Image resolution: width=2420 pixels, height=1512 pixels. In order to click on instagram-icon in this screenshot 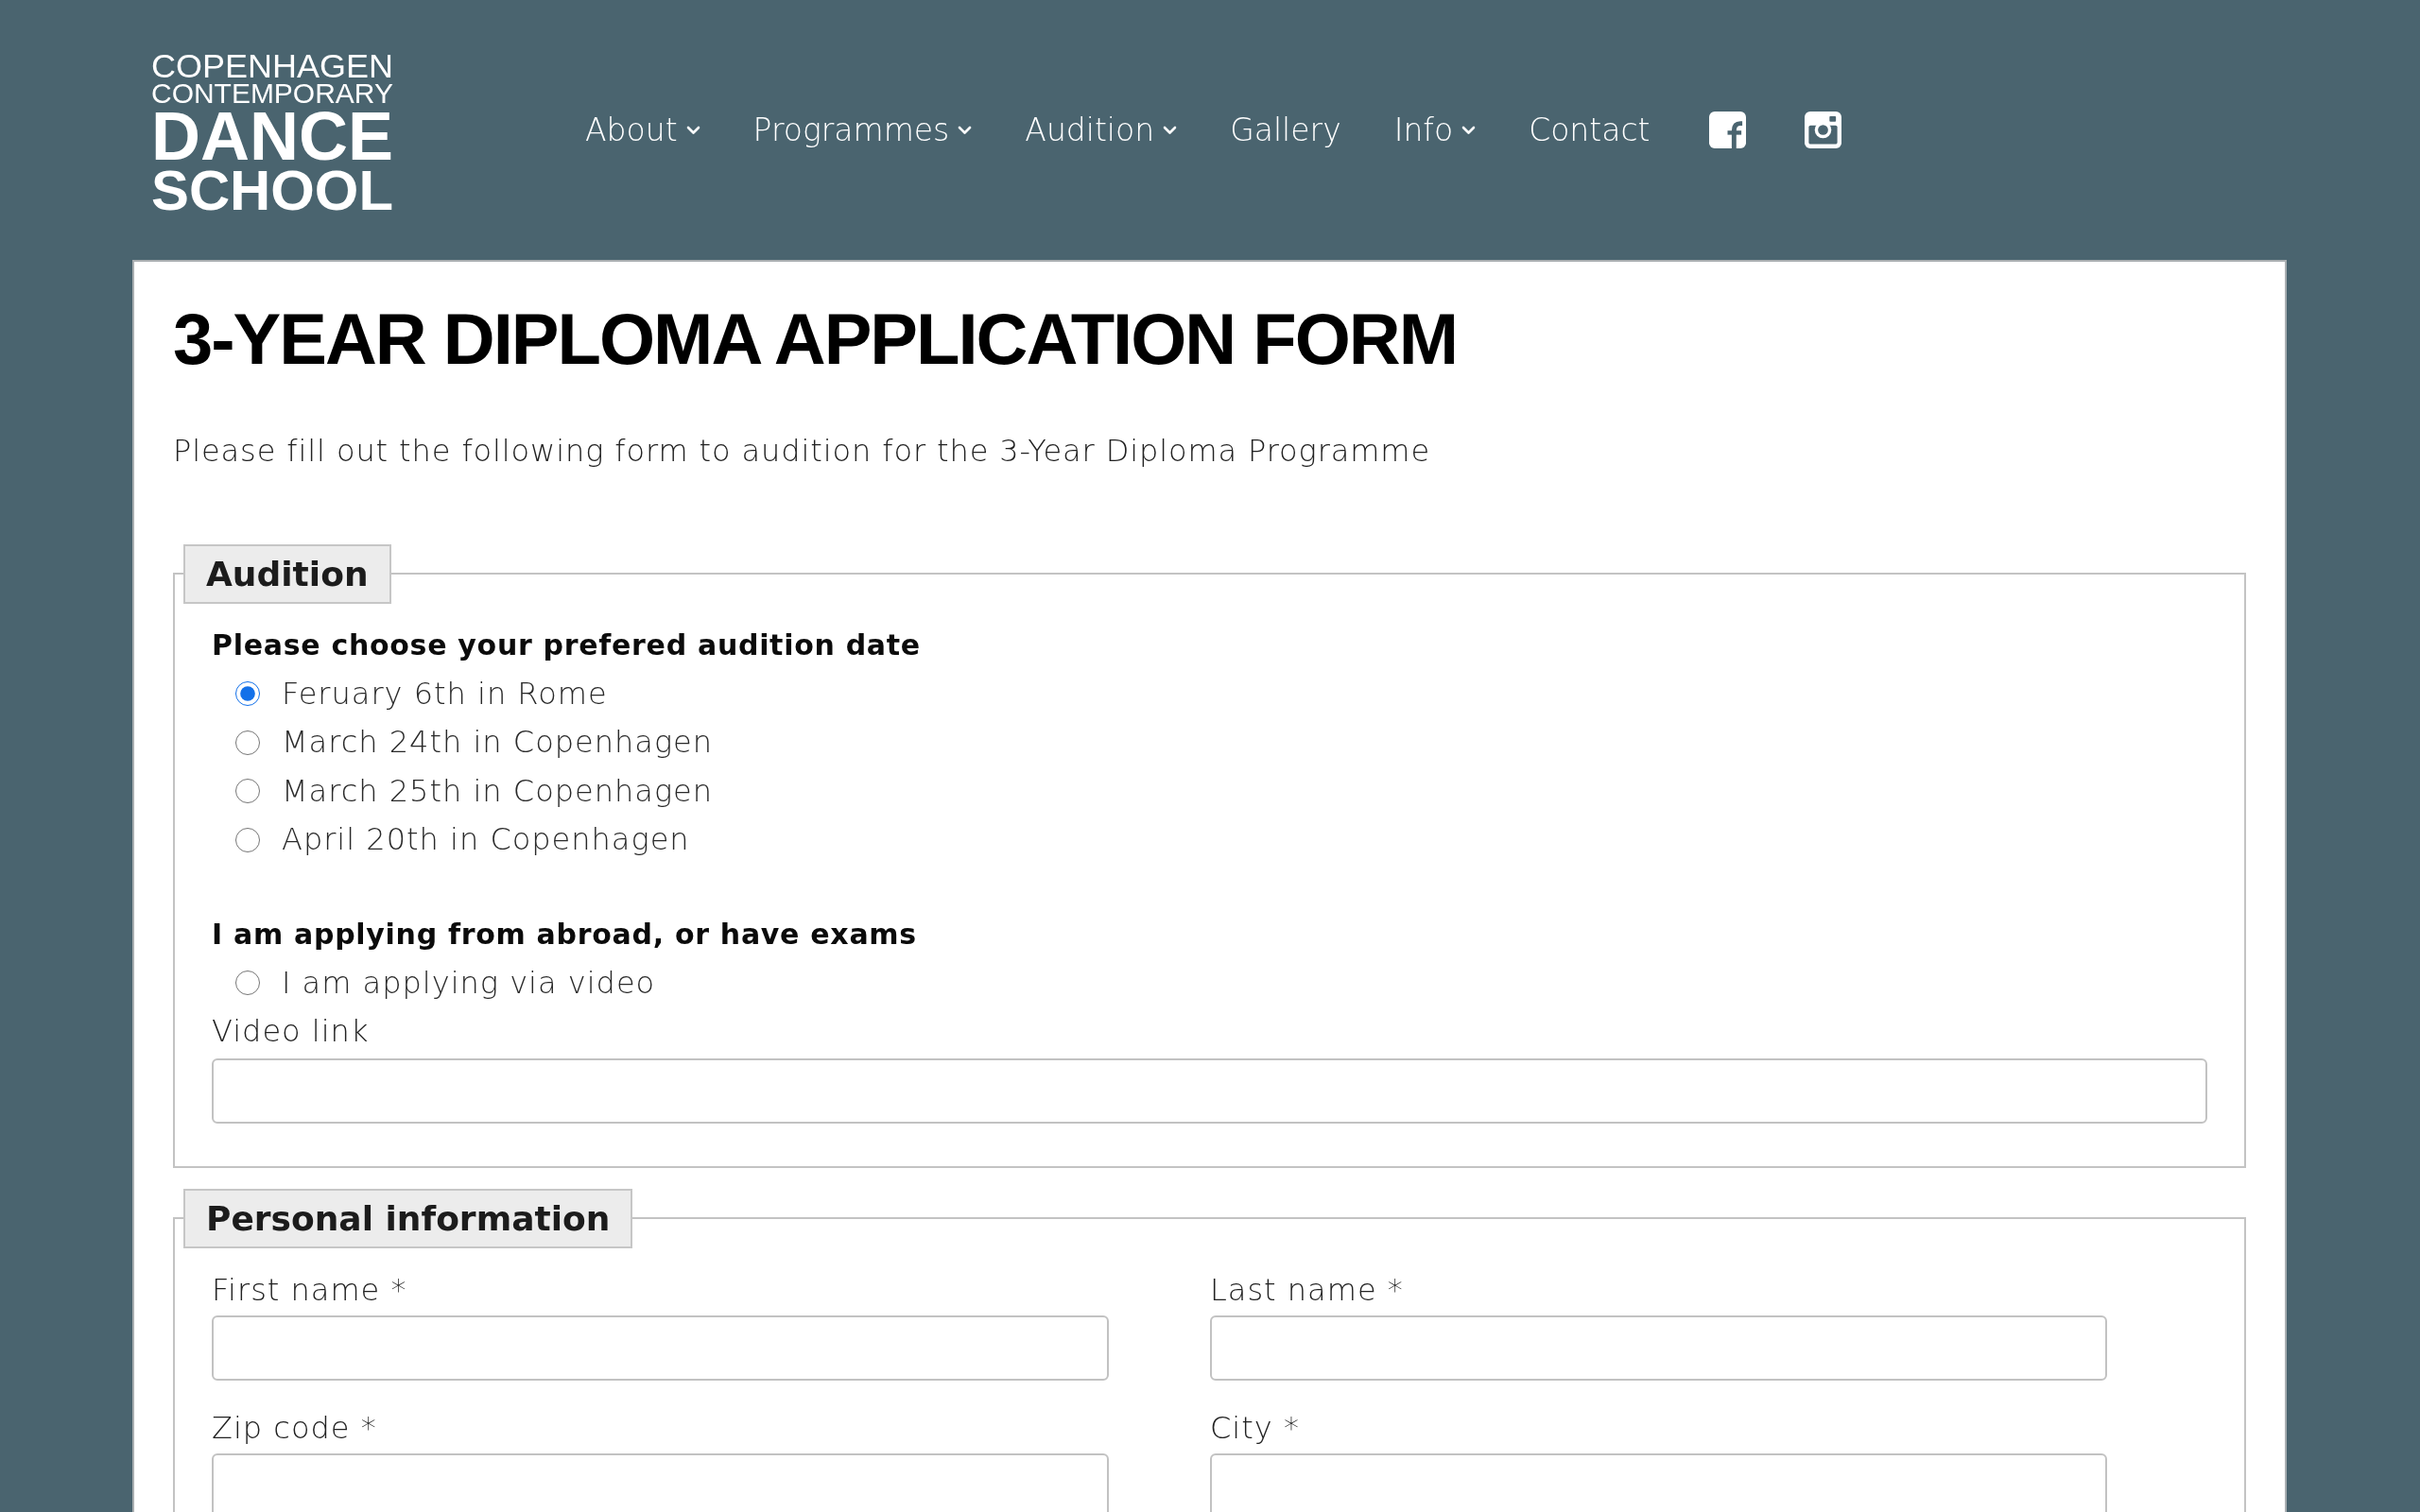, I will do `click(1822, 130)`.